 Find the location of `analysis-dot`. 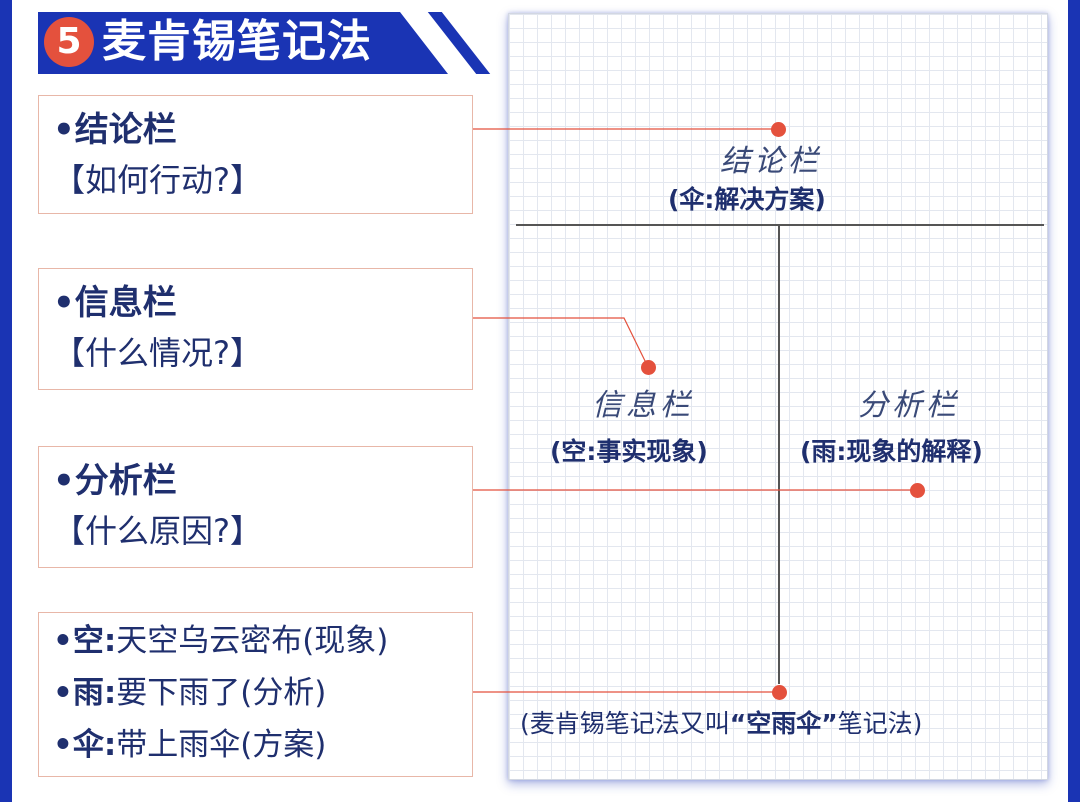

analysis-dot is located at coordinates (917, 490).